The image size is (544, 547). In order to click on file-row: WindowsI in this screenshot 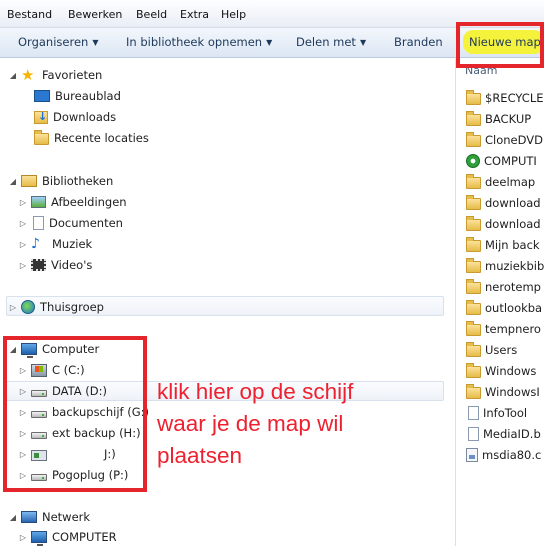, I will do `click(503, 392)`.